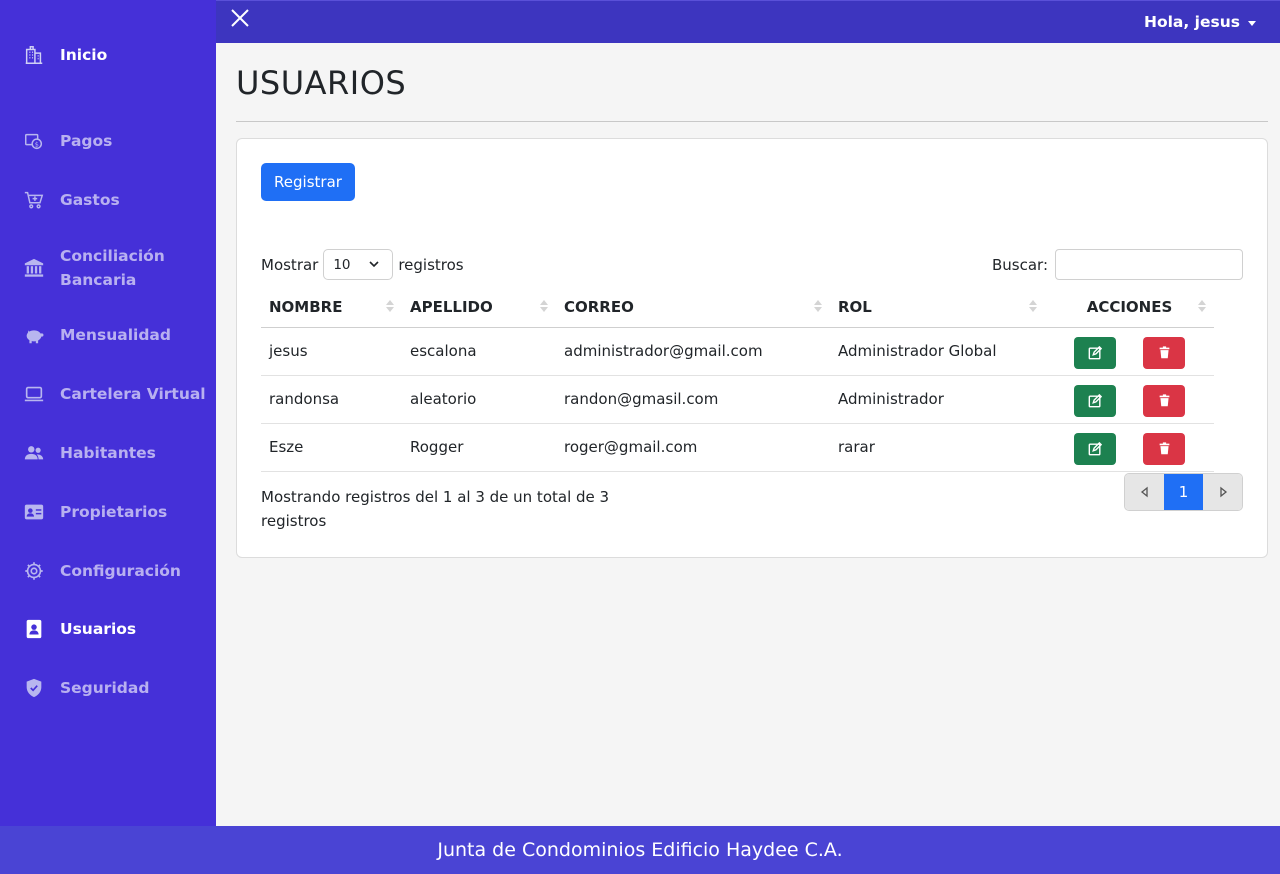 Image resolution: width=1280 pixels, height=874 pixels. I want to click on user-menu-dropdown: Hola, jesus, so click(1200, 22).